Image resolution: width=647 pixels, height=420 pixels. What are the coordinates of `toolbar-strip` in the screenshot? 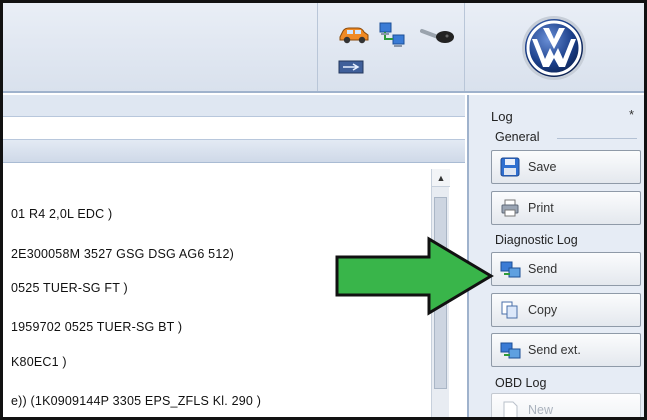 It's located at (234, 106).